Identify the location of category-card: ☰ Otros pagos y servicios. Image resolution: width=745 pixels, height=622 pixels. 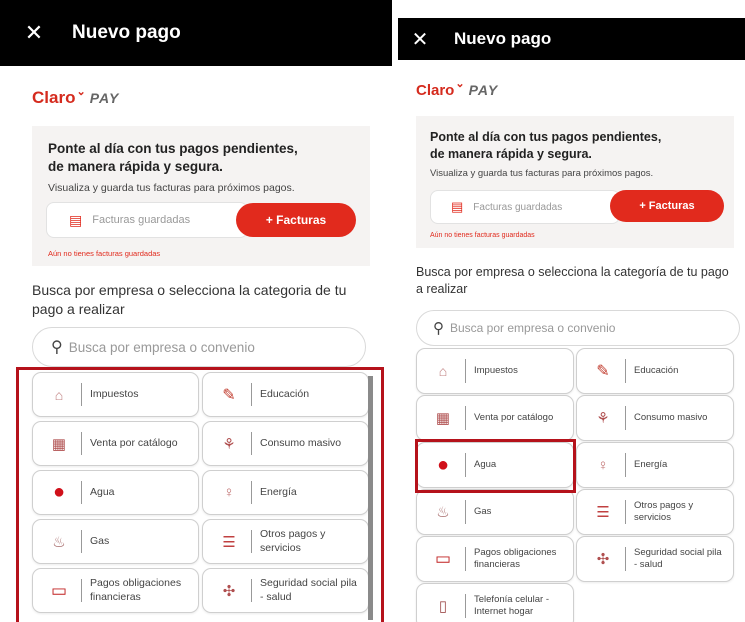
(655, 512).